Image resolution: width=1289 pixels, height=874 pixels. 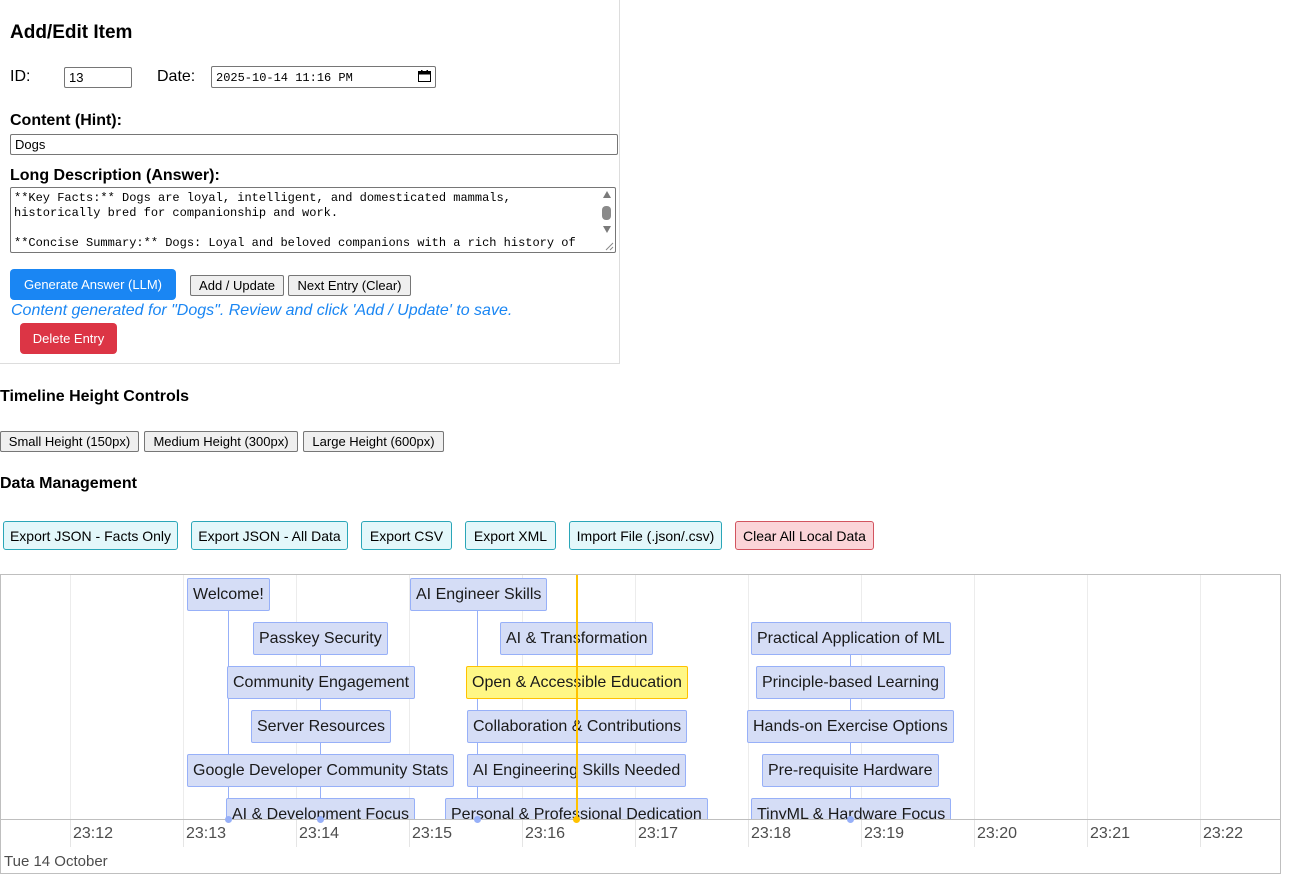 What do you see at coordinates (406, 535) in the screenshot?
I see `export-csv-button: Export CSV` at bounding box center [406, 535].